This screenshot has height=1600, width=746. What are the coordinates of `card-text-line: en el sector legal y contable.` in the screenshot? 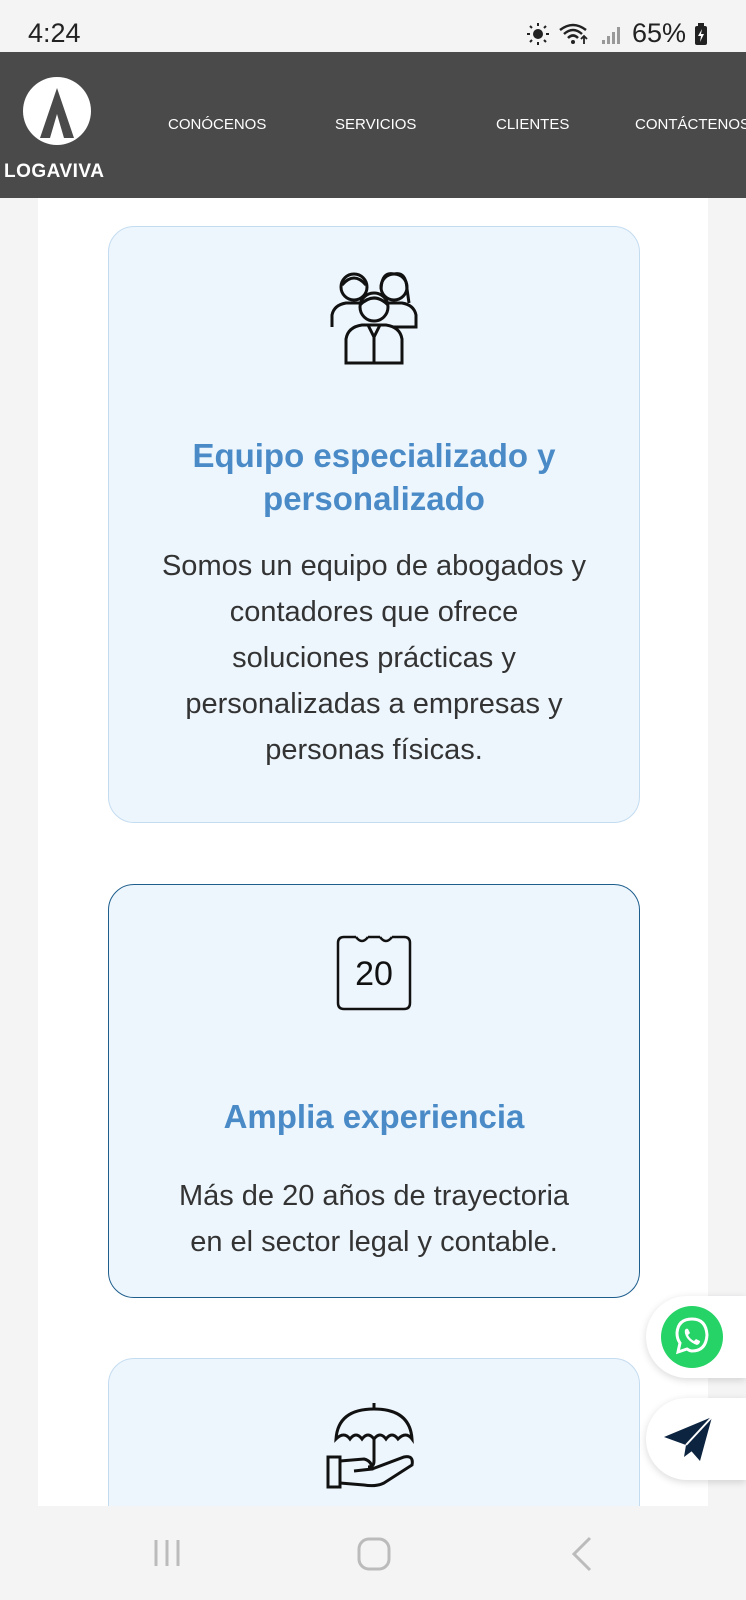 It's located at (374, 1242).